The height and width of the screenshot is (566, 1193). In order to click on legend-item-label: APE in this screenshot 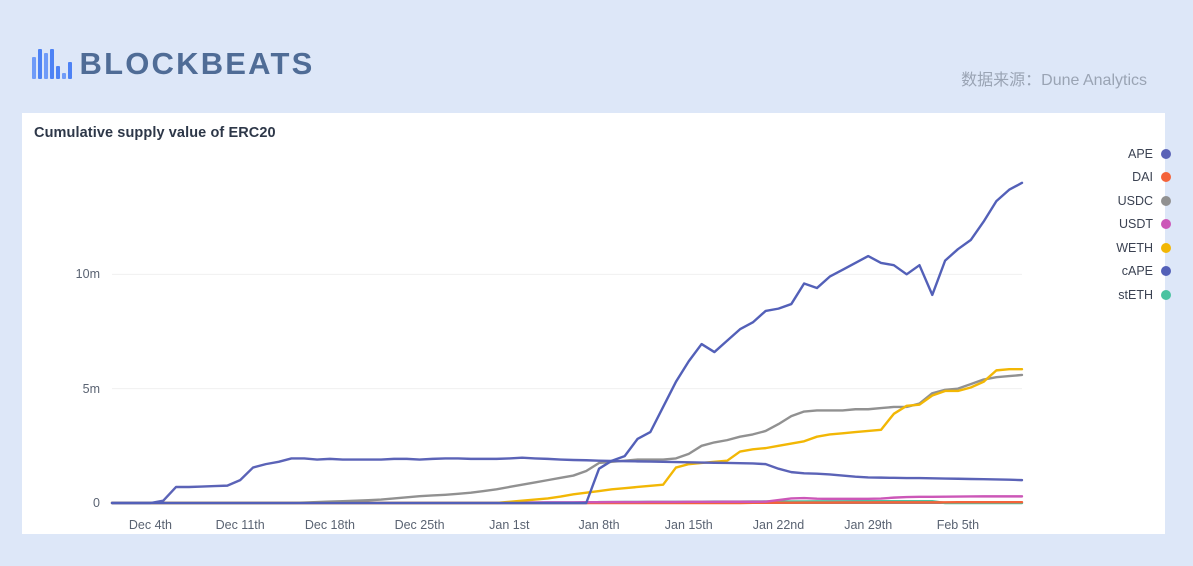, I will do `click(1140, 153)`.